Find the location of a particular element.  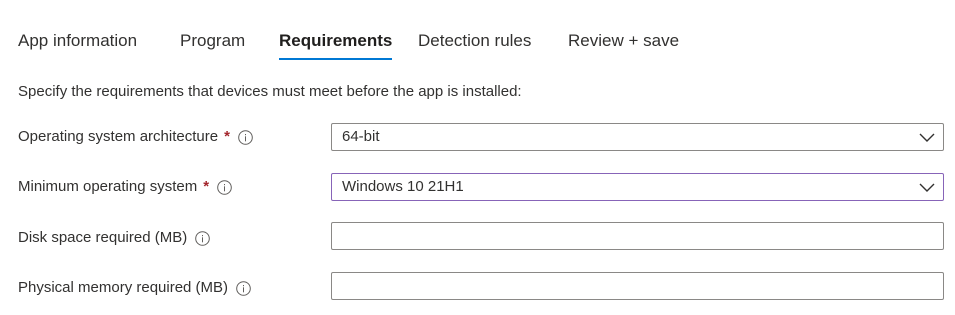

physical-memory-label: Physical memory required (MB) is located at coordinates (123, 287).